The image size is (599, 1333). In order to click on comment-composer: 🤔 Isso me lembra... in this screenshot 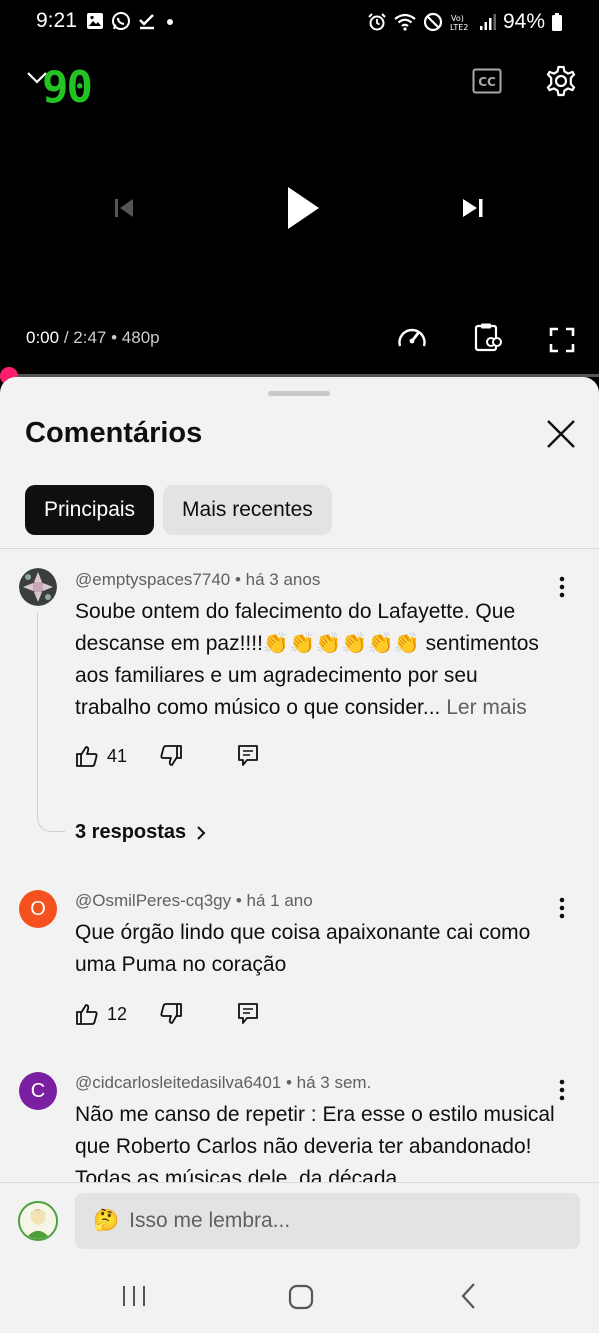, I will do `click(299, 1221)`.